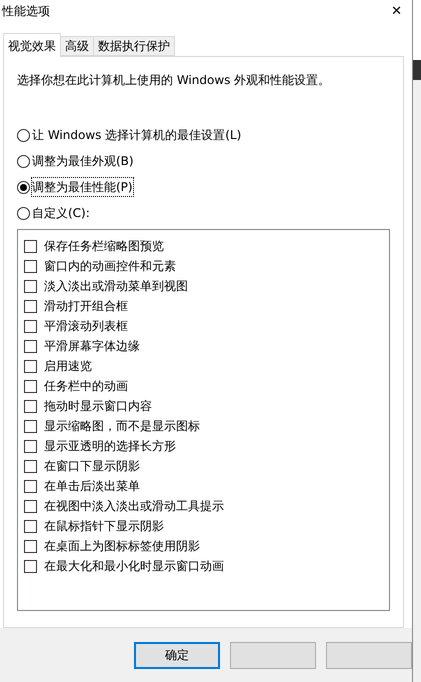 The width and height of the screenshot is (421, 682). Describe the element at coordinates (92, 346) in the screenshot. I see `checkbox-label: 平滑屏幕字体边缘` at that location.